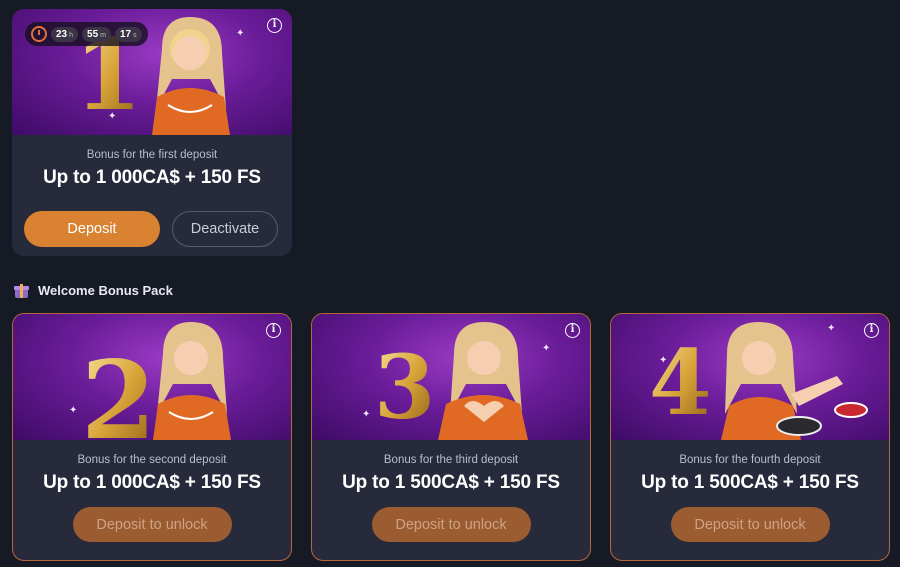 This screenshot has height=567, width=900. I want to click on bonus-banner-3: 3 ✦ ✦ i, so click(451, 377).